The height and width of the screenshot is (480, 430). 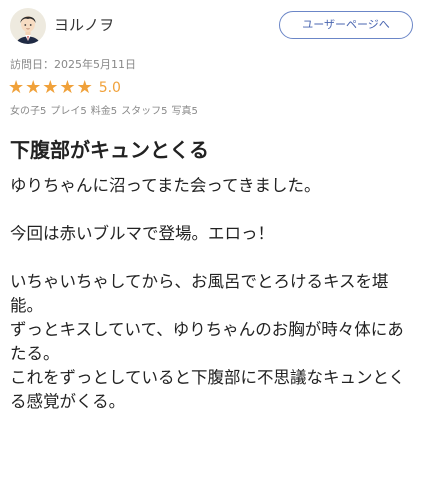 I want to click on subscore-photo: 写真5, so click(x=184, y=111).